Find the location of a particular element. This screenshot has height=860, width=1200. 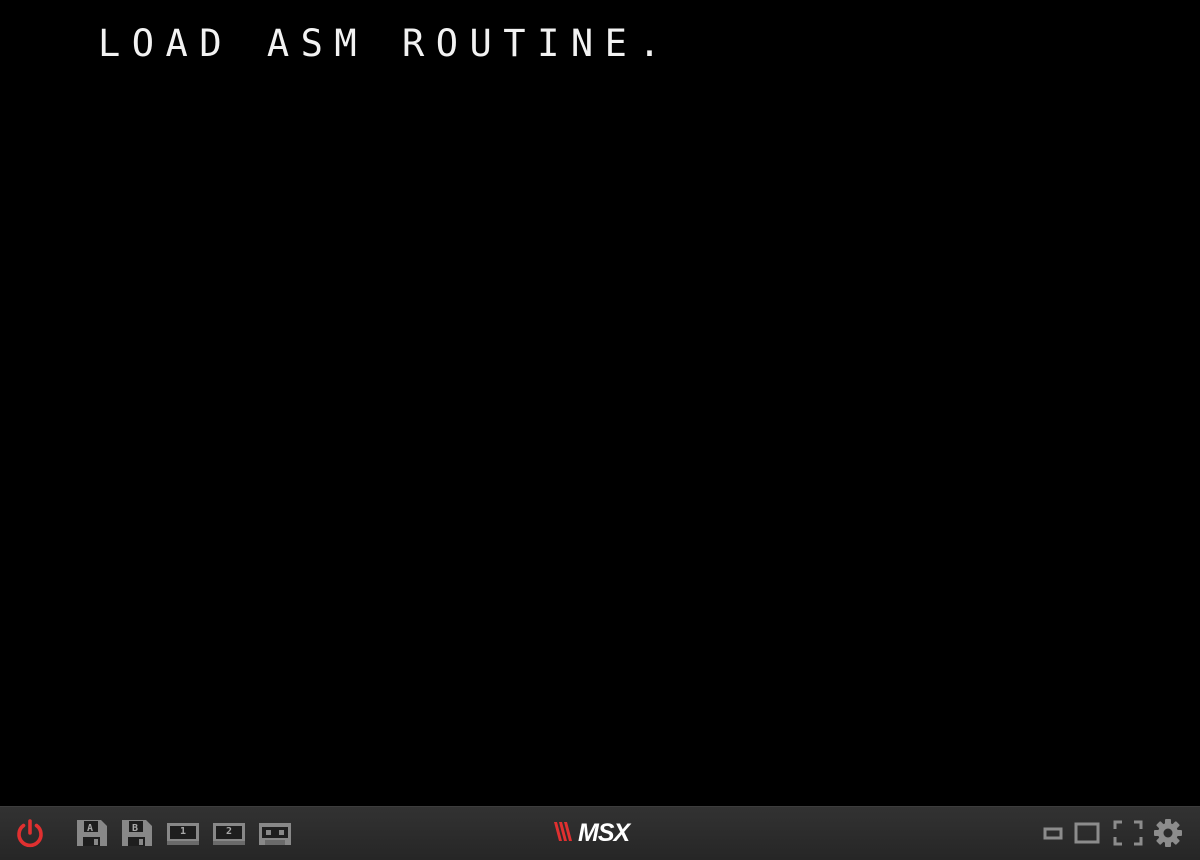

fullscreen-button is located at coordinates (1128, 833).